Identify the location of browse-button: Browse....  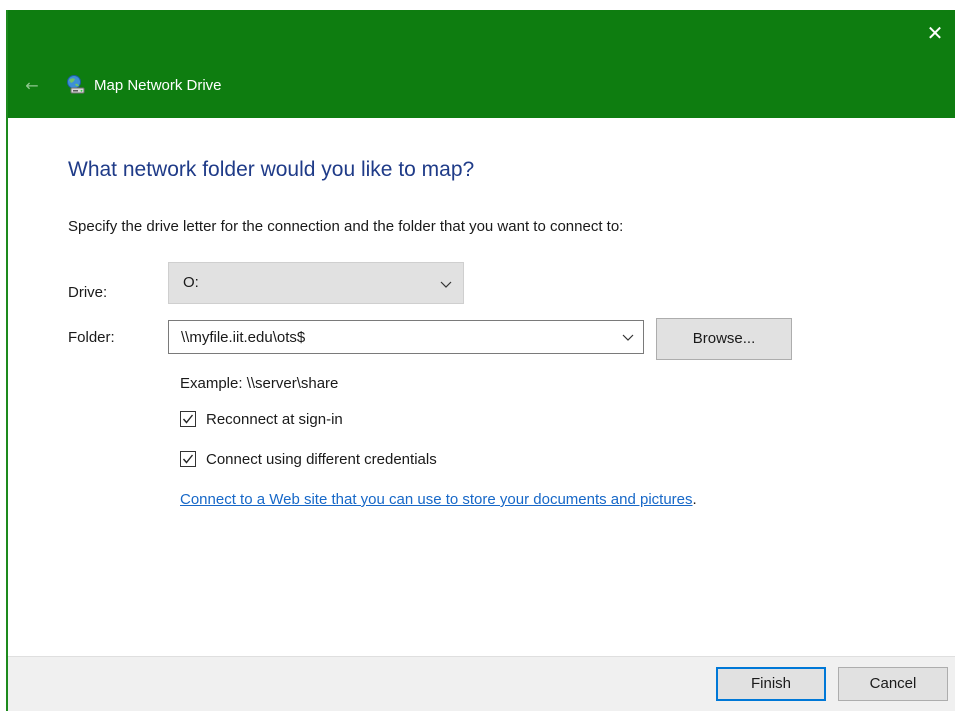
(724, 339).